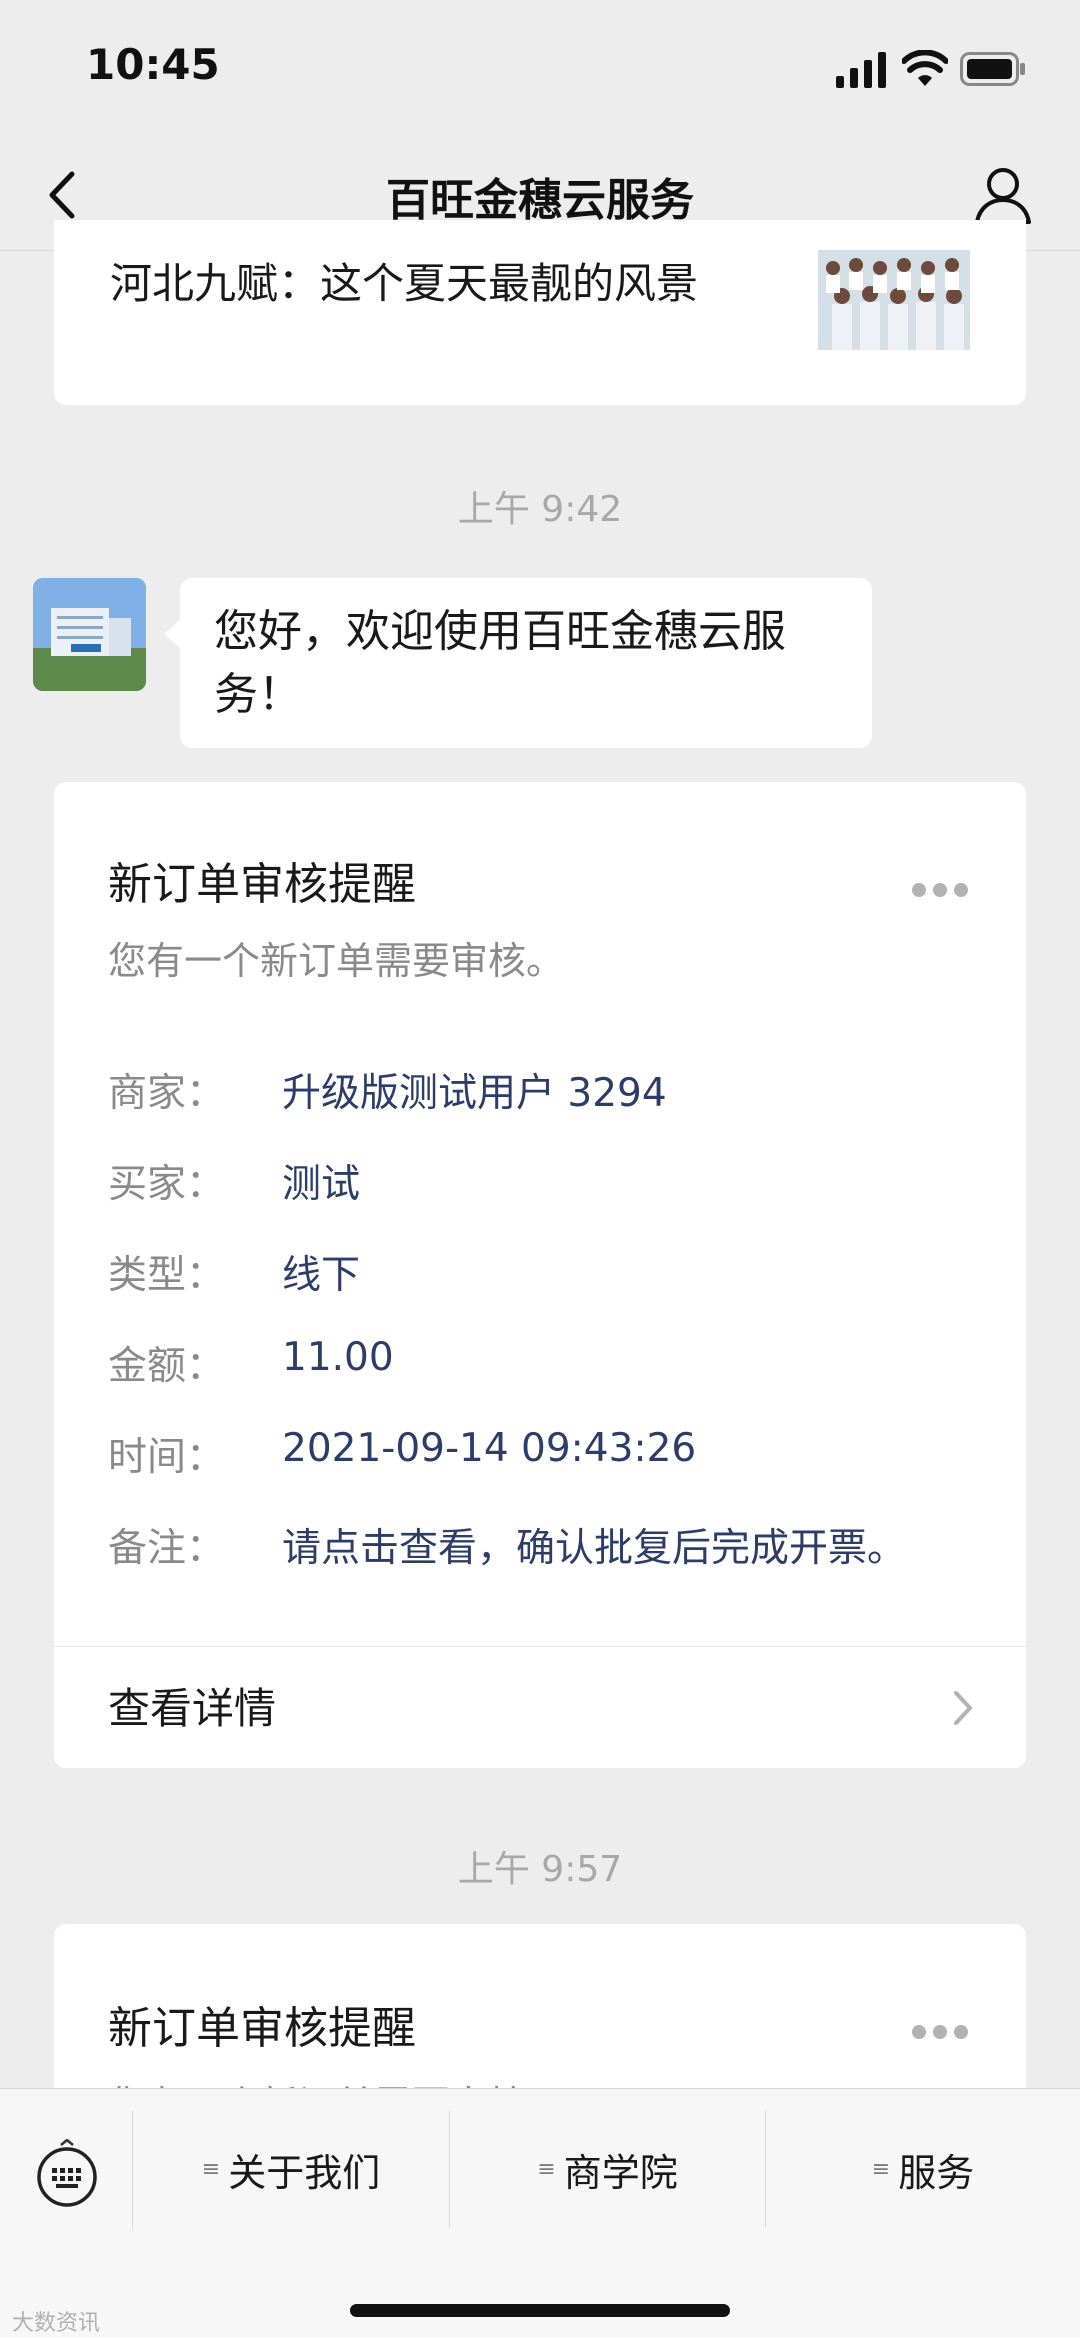 The image size is (1080, 2338). I want to click on article-thumbnail-image, so click(894, 300).